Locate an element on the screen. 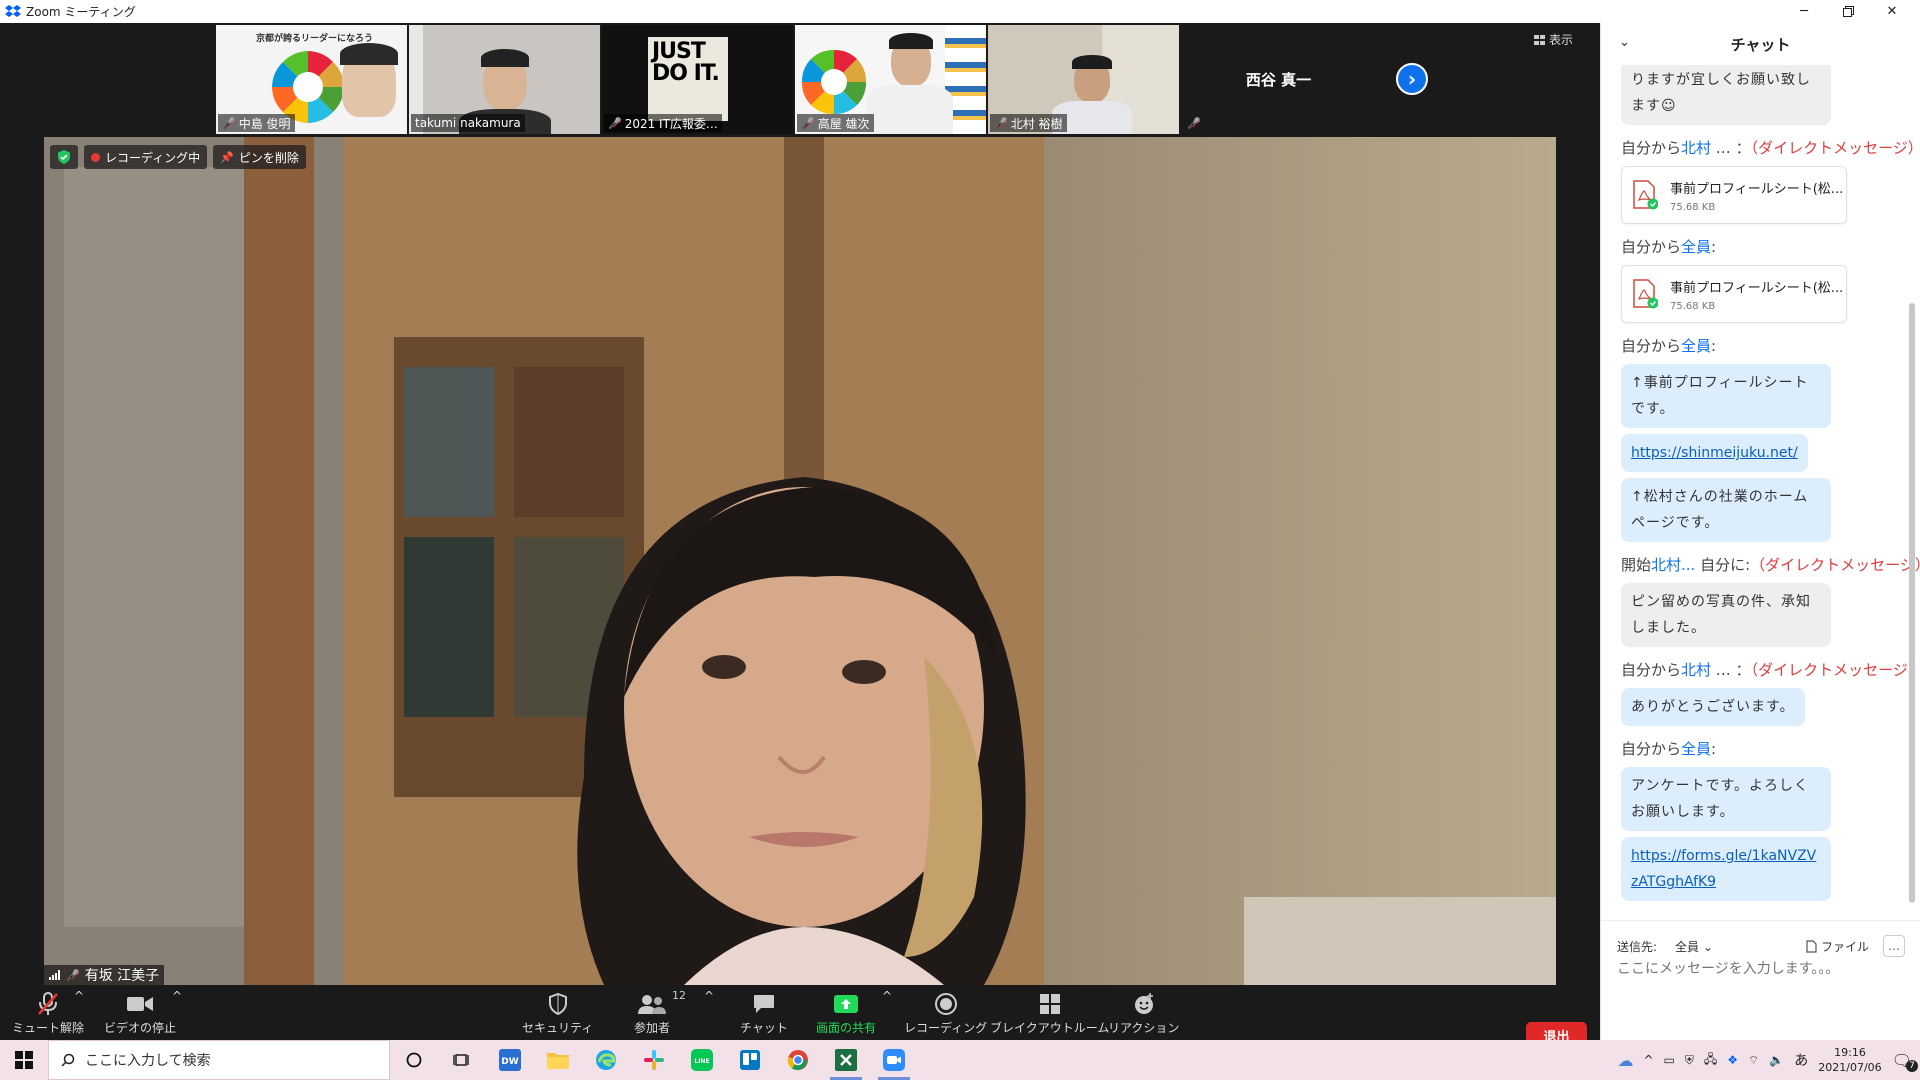  chat-message-bubble: ↑事前プロフィールシートです。 is located at coordinates (1726, 396).